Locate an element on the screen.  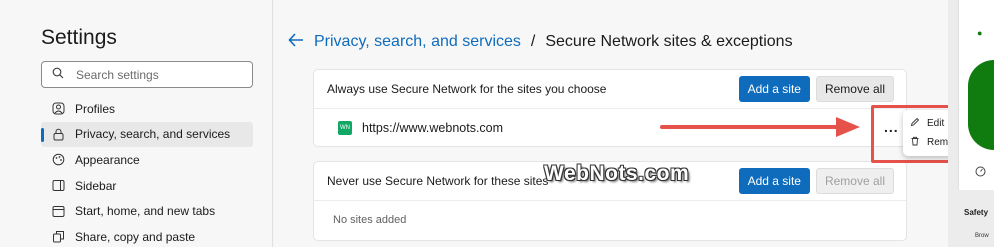
gauge-icon is located at coordinates (980, 173).